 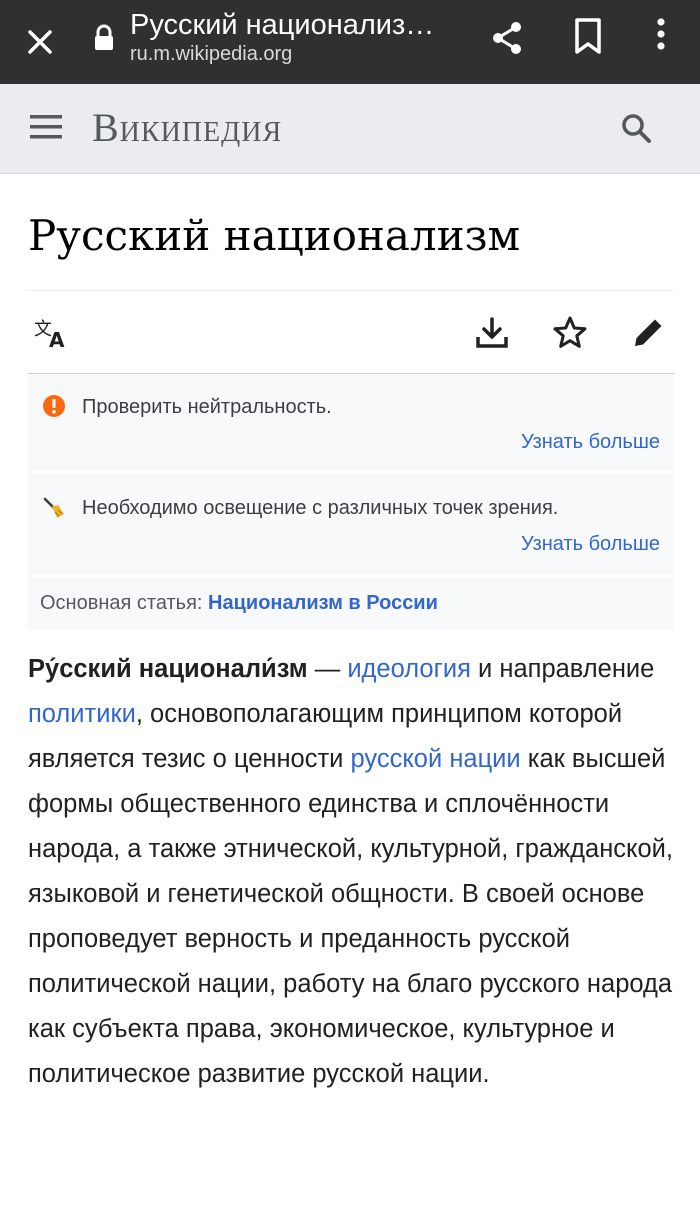 What do you see at coordinates (351, 332) in the screenshot?
I see `page-actions-toolbar: 文 A` at bounding box center [351, 332].